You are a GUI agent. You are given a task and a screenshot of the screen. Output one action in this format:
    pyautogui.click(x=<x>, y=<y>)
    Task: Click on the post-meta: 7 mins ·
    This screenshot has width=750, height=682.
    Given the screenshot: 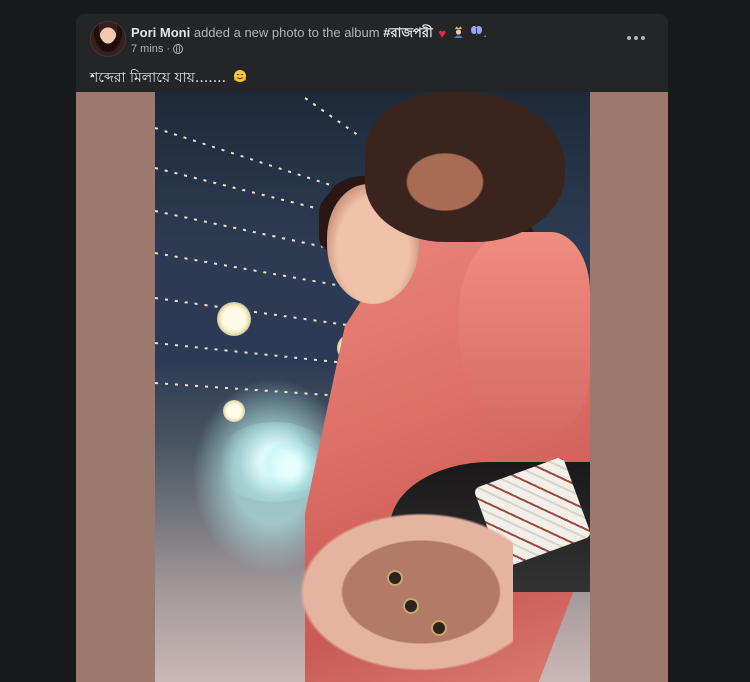 What is the action you would take?
    pyautogui.click(x=157, y=49)
    